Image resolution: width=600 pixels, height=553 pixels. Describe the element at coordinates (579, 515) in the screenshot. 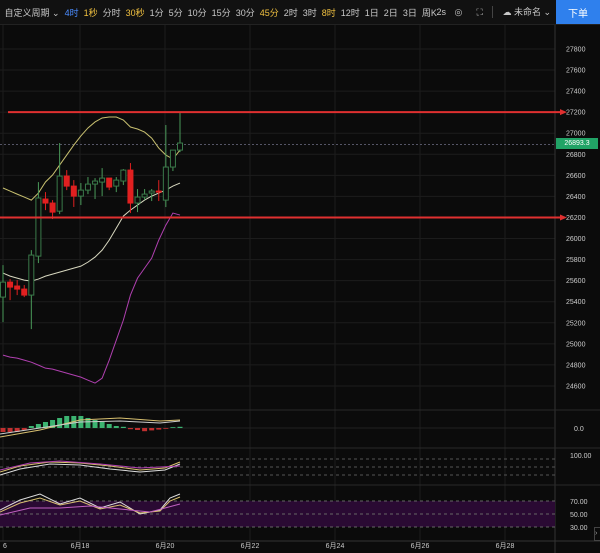

I see `osc2-label: 50.00` at that location.